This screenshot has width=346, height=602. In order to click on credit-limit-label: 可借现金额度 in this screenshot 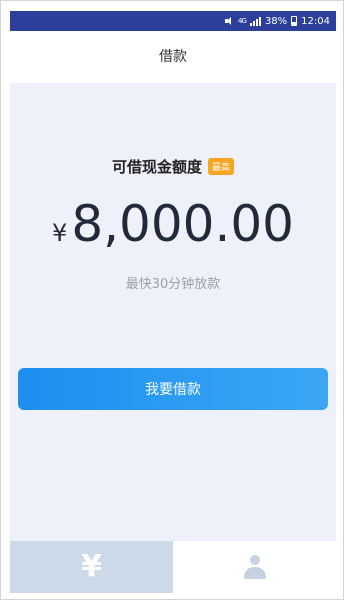, I will do `click(156, 167)`.